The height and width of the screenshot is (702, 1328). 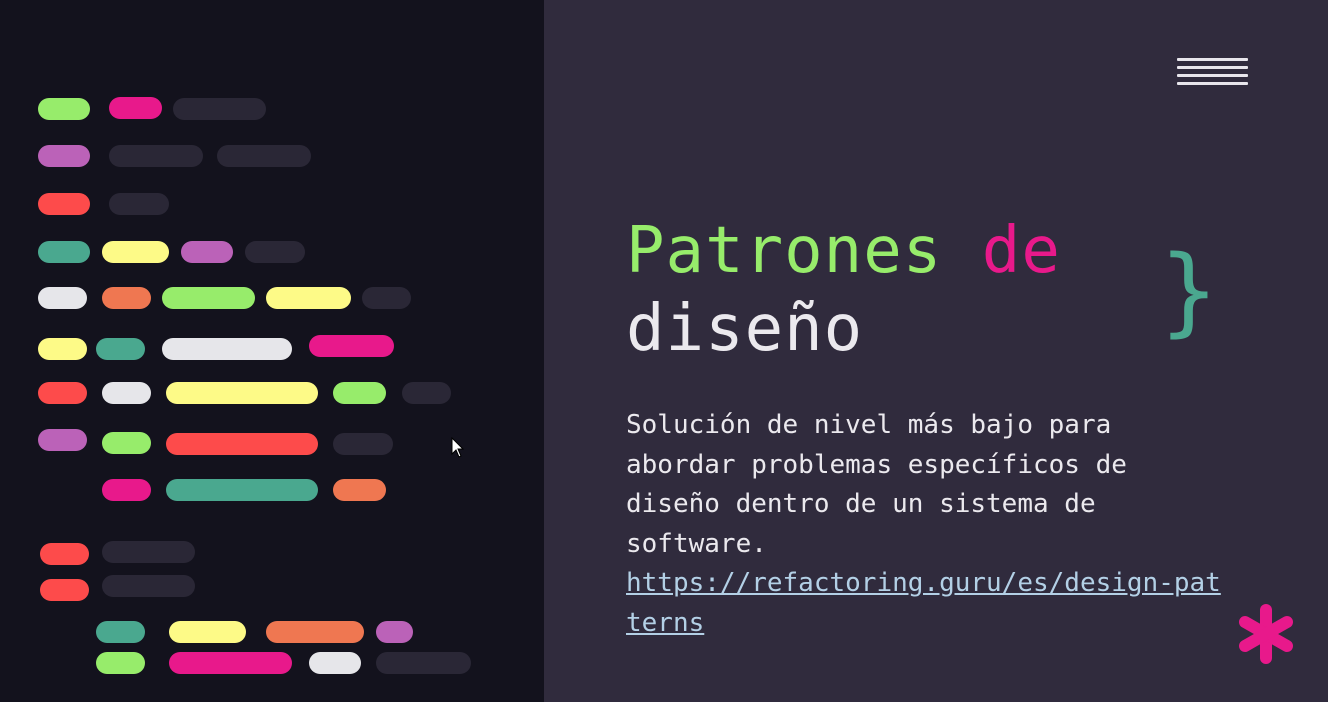 I want to click on title-word-diseno: diseño, so click(x=745, y=329).